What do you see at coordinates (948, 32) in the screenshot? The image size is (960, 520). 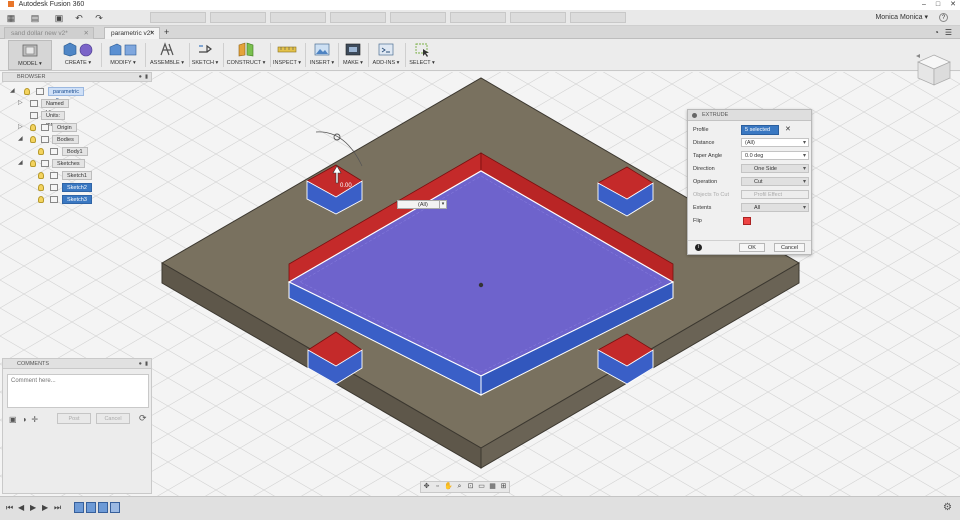 I see `notifications-icon: ☰` at bounding box center [948, 32].